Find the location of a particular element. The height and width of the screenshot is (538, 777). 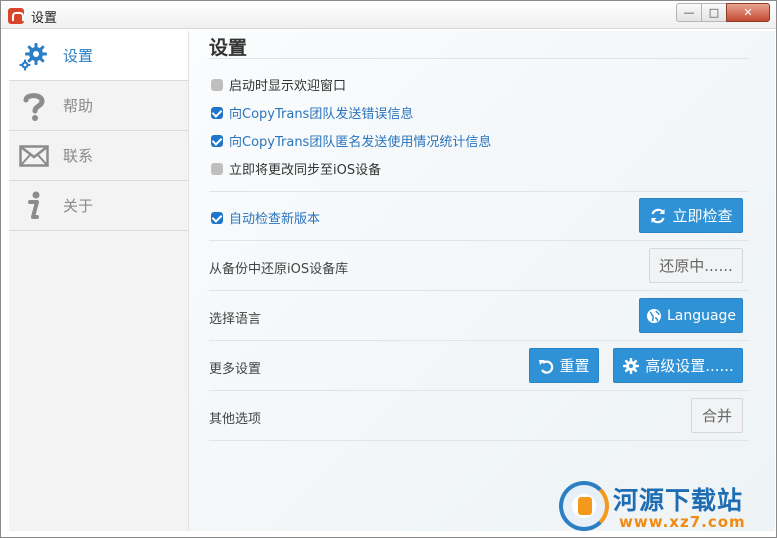

watermark-url: www.xz7.com is located at coordinates (682, 522).